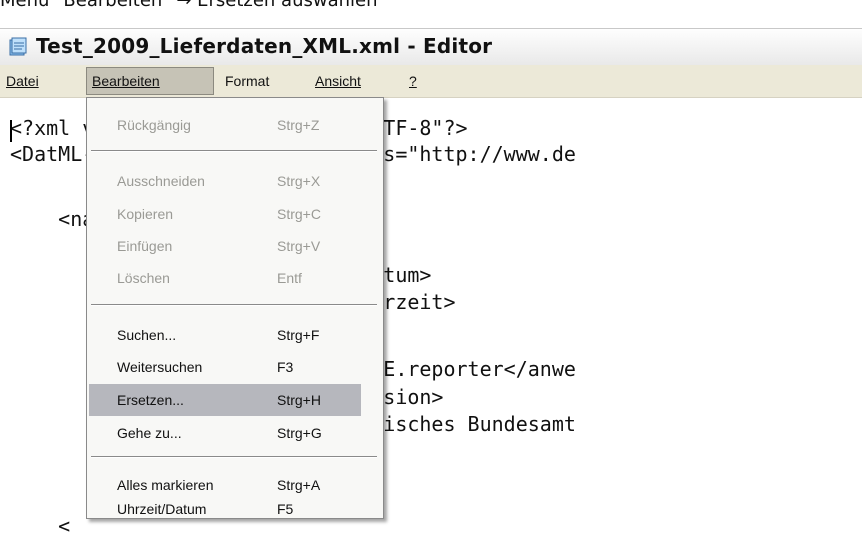 The height and width of the screenshot is (556, 862). What do you see at coordinates (235, 278) in the screenshot?
I see `menu-item-delete: Löschen Entf` at bounding box center [235, 278].